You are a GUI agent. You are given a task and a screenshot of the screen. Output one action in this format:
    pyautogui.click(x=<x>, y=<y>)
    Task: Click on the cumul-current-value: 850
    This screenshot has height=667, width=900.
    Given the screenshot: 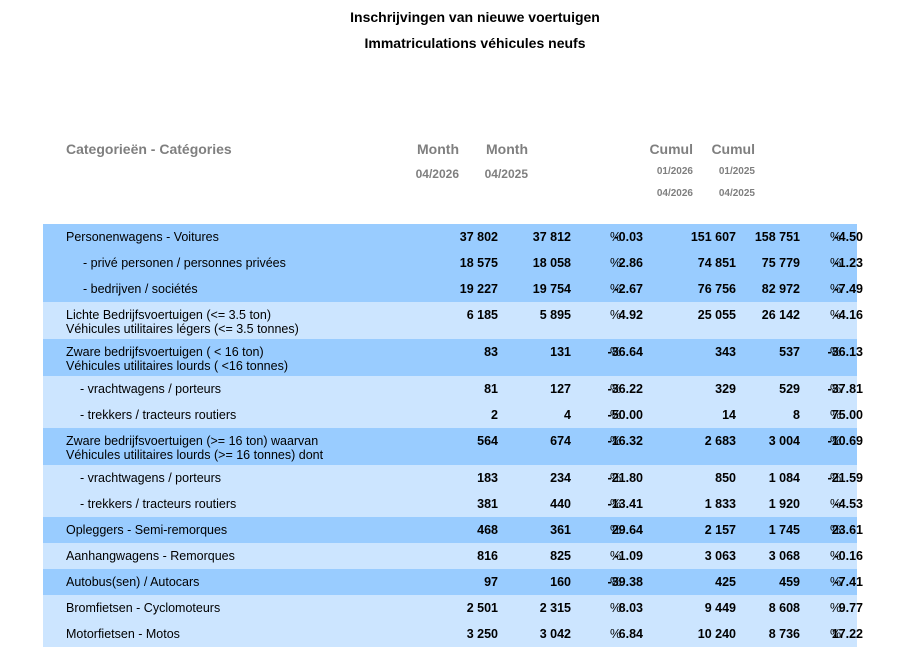 What is the action you would take?
    pyautogui.click(x=725, y=478)
    